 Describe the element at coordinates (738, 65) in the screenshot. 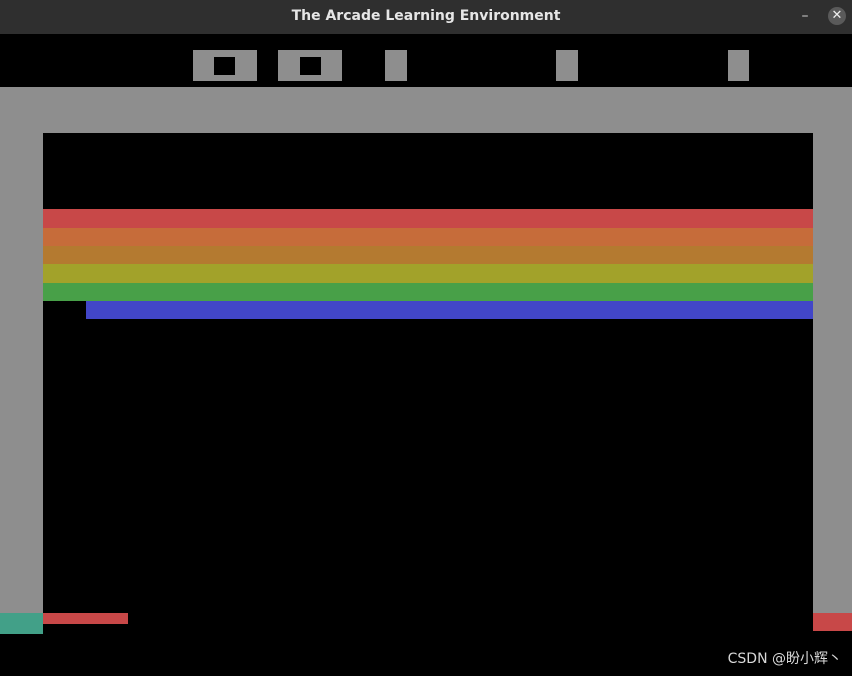

I see `extra-digit` at that location.